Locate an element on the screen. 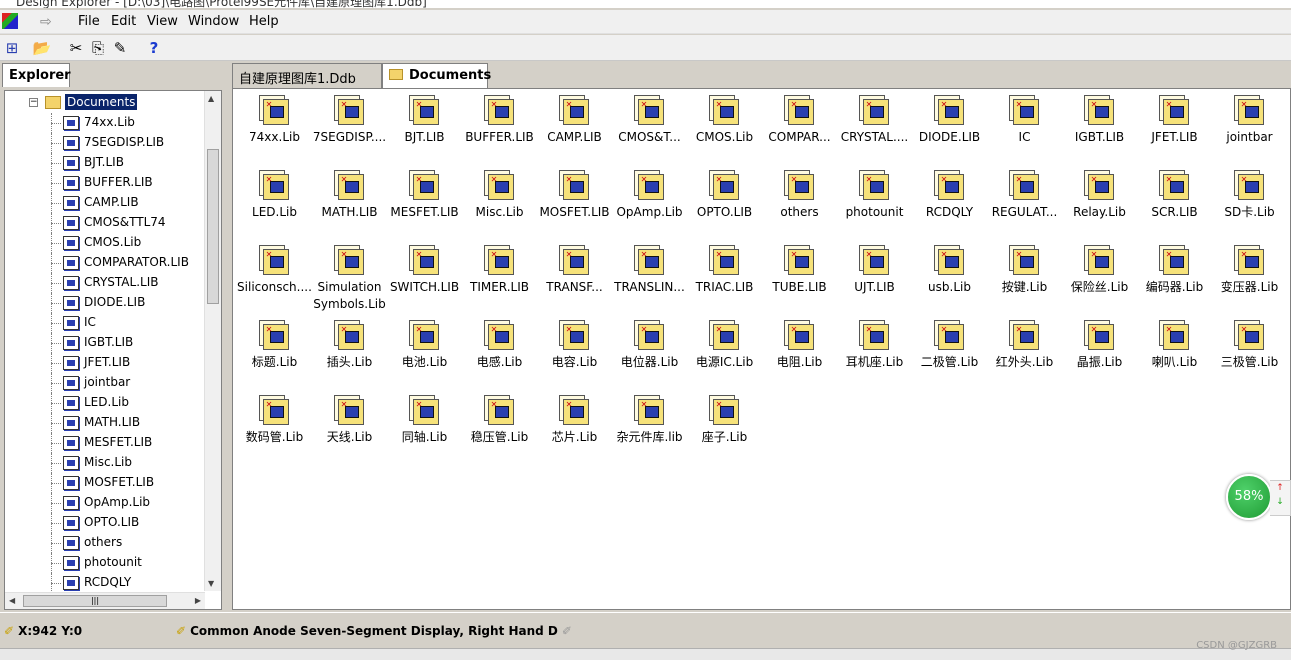 This screenshot has height=660, width=1291. tree-item: COMPARATOR.LIB is located at coordinates (105, 263).